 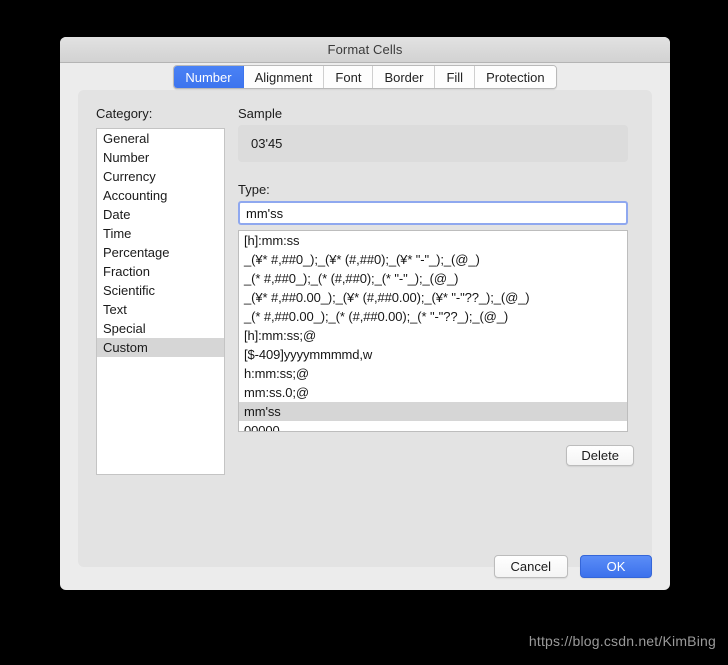 I want to click on sample-box: 03'45, so click(x=433, y=143).